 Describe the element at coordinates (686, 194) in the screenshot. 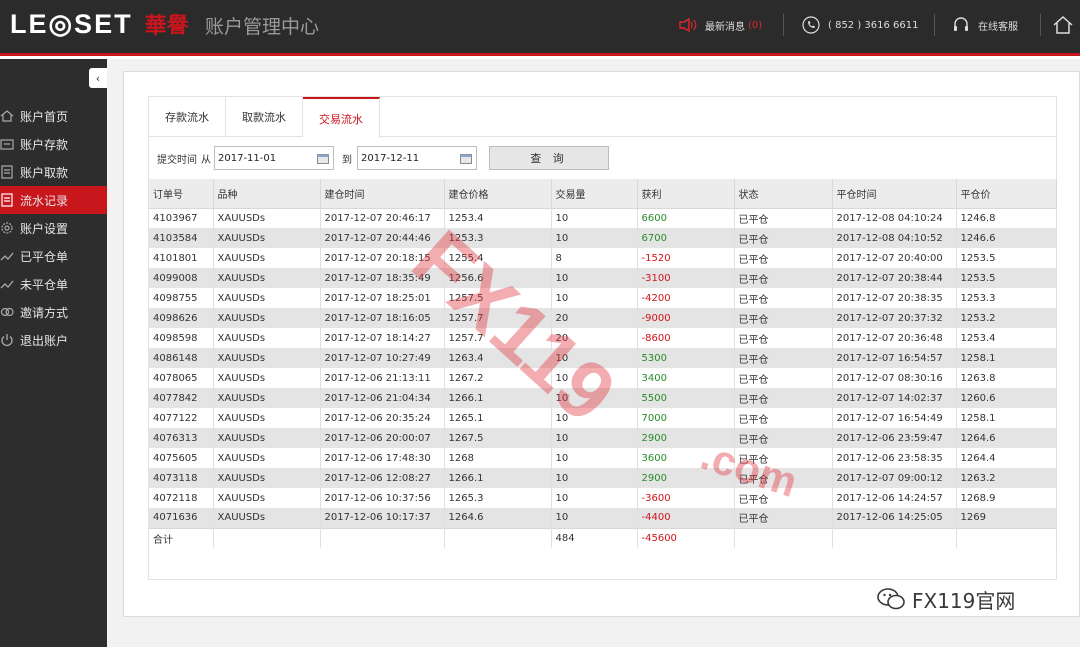

I see `column-header-profit: 获利` at that location.